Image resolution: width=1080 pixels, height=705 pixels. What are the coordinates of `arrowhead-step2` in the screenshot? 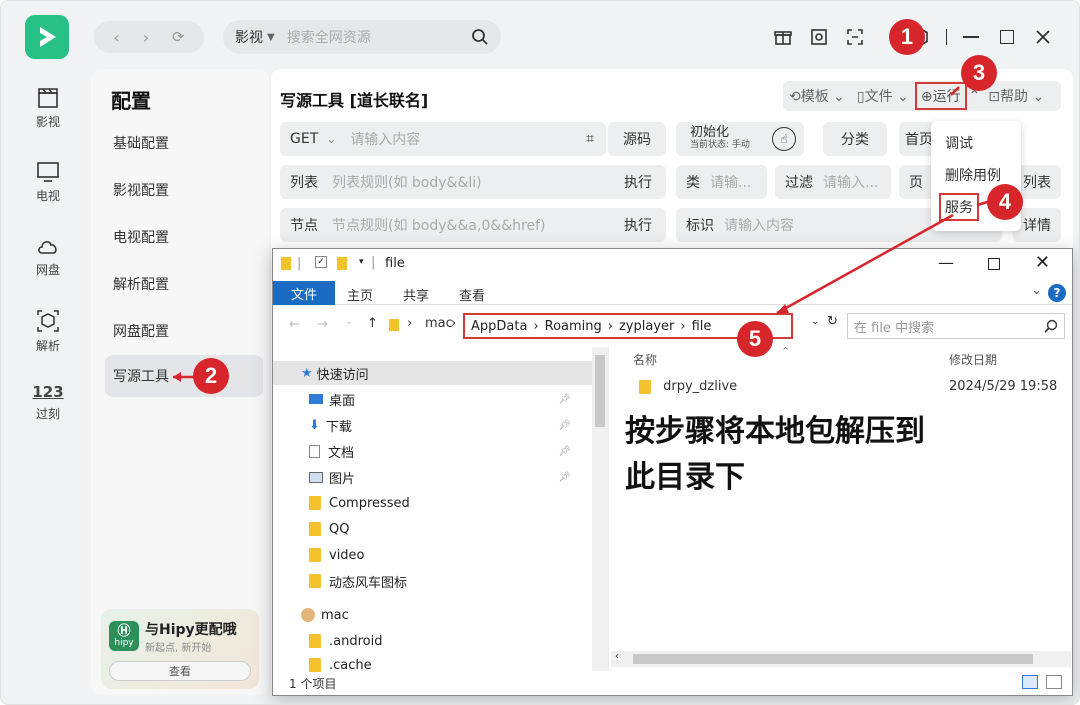 It's located at (177, 377).